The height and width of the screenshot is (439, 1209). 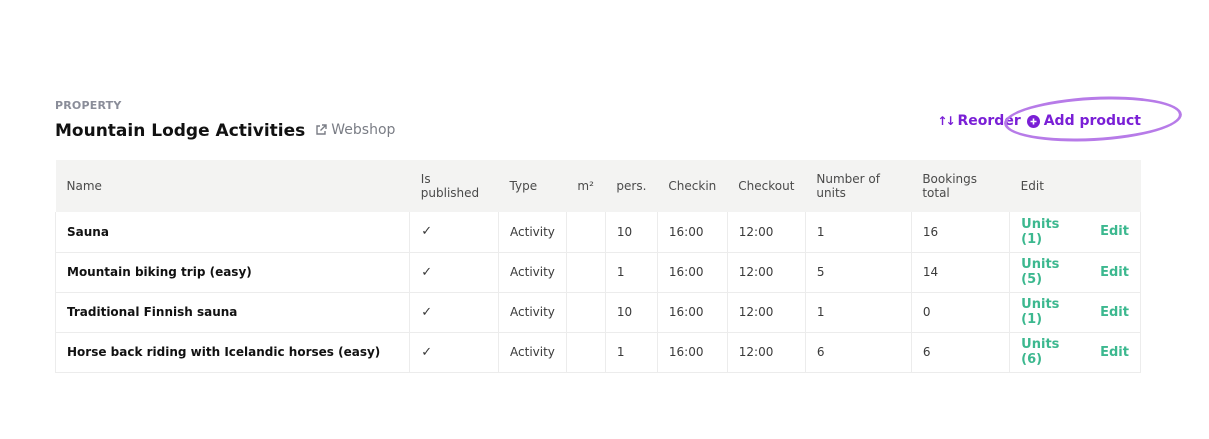 I want to click on add-product-label: Add product, so click(x=1092, y=121).